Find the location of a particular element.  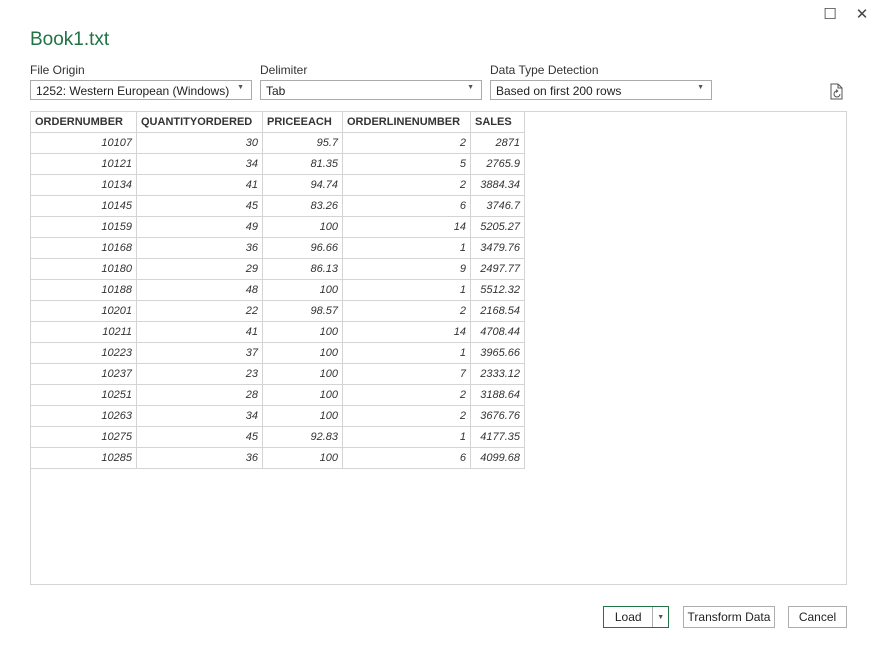

table-row: 10275 45 92.83 1 4177.35 is located at coordinates (277, 437).